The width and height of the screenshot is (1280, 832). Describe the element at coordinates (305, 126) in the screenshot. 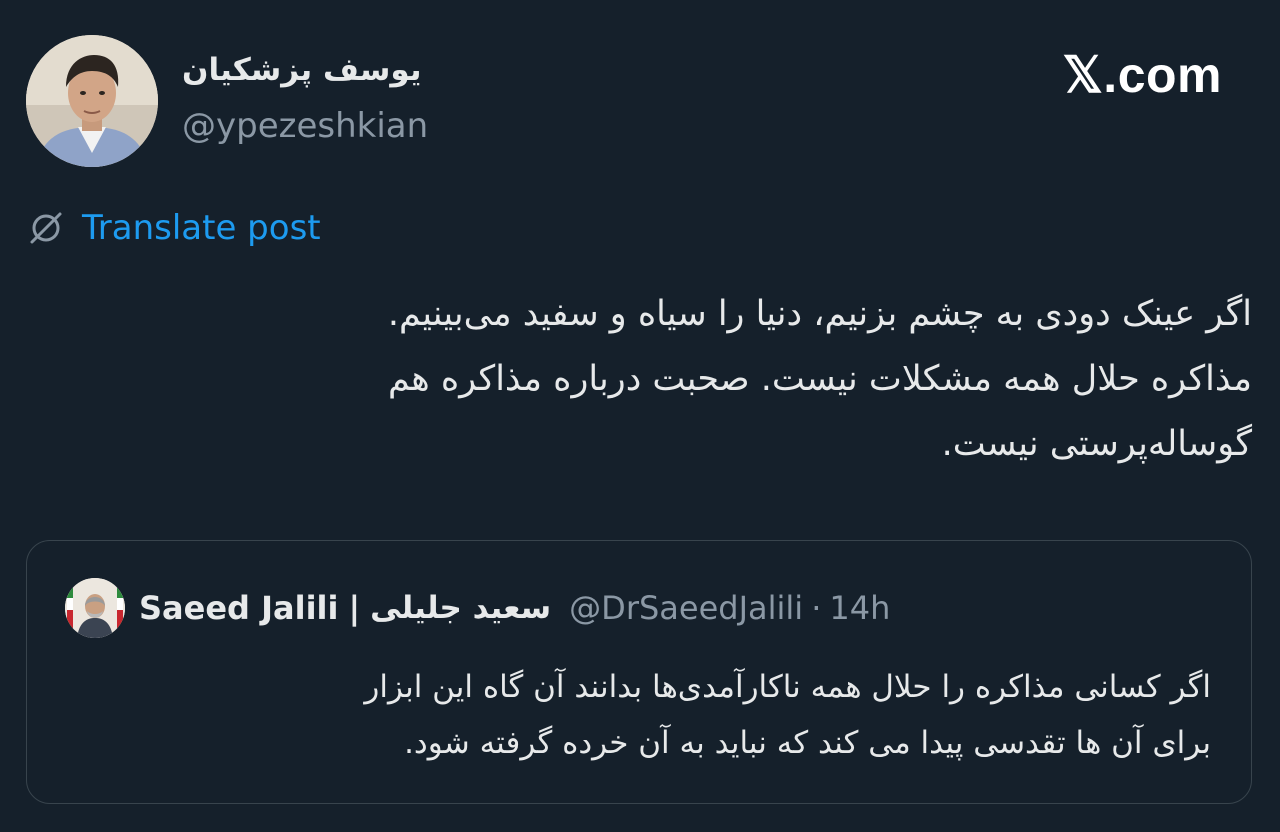

I see `author-handle: @ypezeshkian` at that location.